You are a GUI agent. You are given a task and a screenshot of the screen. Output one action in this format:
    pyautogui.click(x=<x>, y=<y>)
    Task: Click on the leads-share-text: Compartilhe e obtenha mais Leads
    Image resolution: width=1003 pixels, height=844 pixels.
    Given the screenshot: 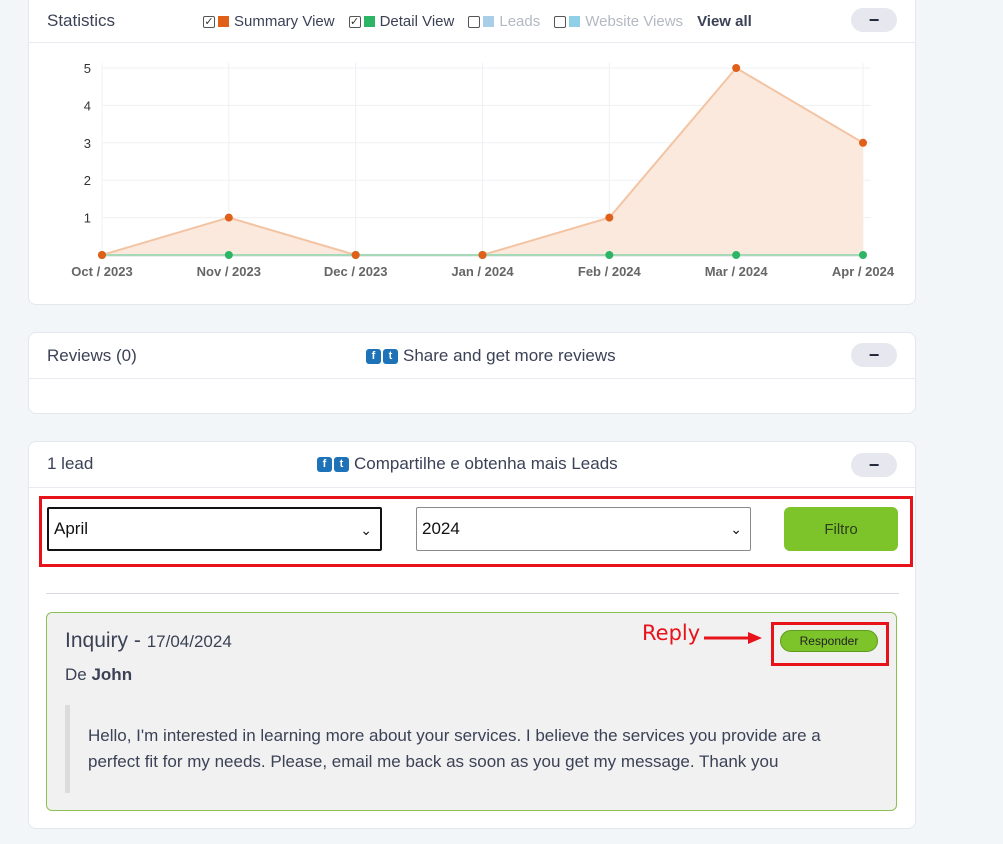 What is the action you would take?
    pyautogui.click(x=486, y=463)
    